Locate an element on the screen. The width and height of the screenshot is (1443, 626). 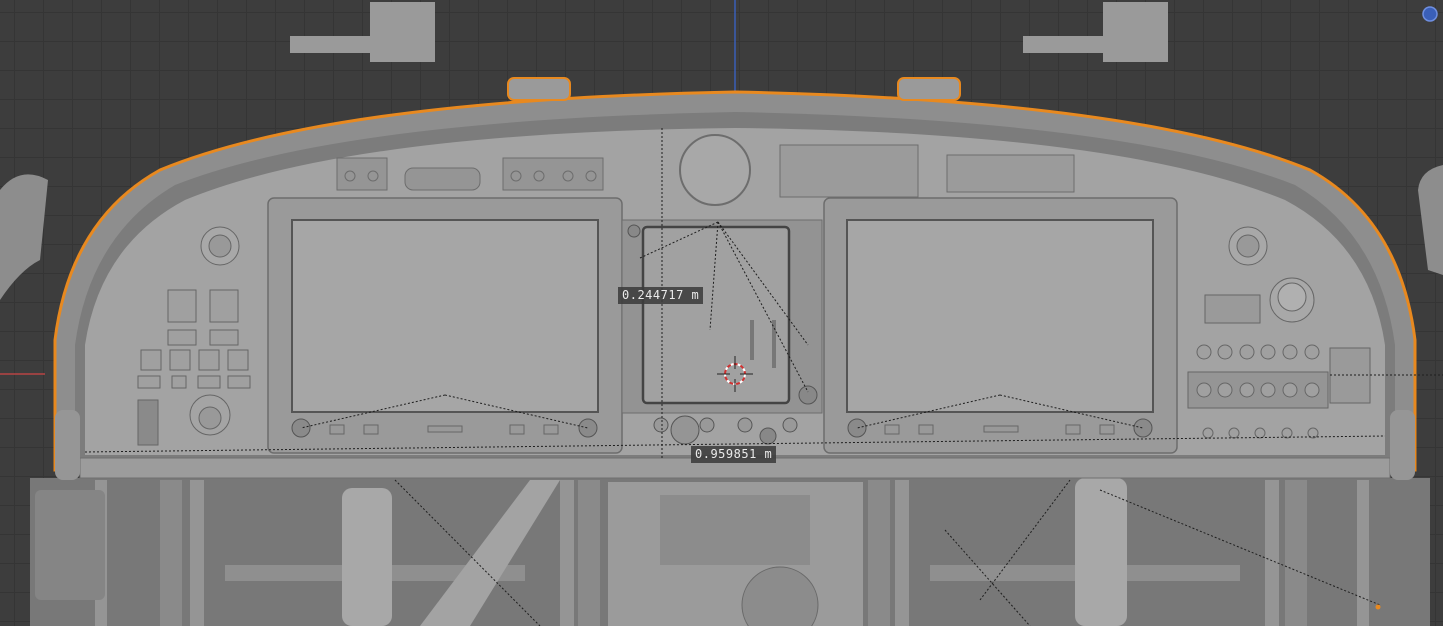
left-air-vent is located at coordinates (24, 237).